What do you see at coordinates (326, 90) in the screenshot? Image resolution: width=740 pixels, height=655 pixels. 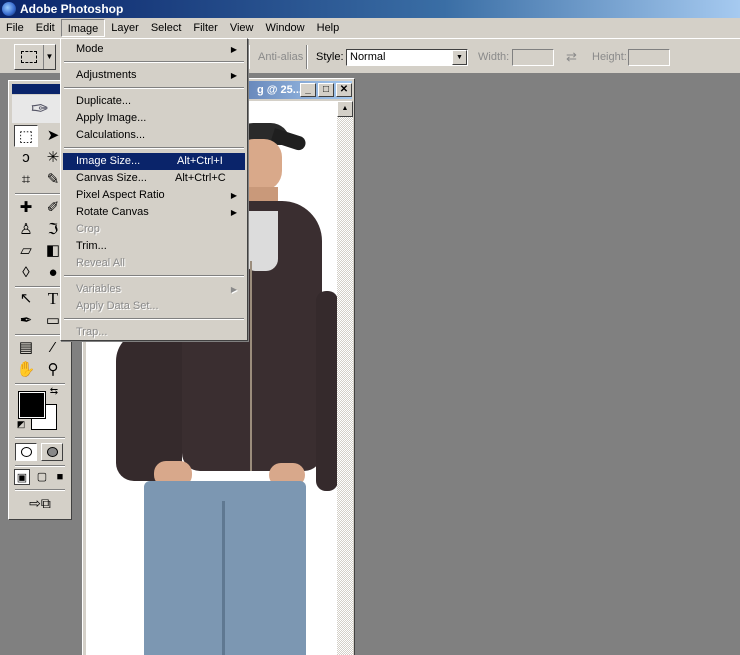 I see `maximize-icon: □` at bounding box center [326, 90].